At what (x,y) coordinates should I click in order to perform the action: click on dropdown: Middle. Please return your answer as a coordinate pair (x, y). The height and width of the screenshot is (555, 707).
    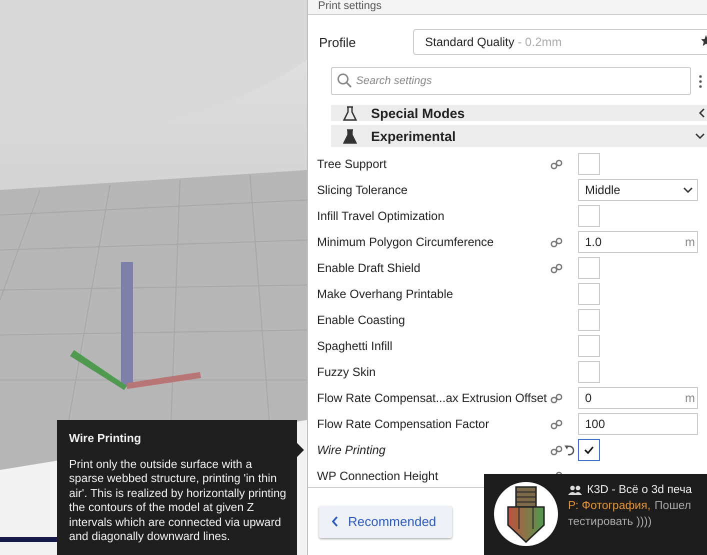
    Looking at the image, I should click on (638, 190).